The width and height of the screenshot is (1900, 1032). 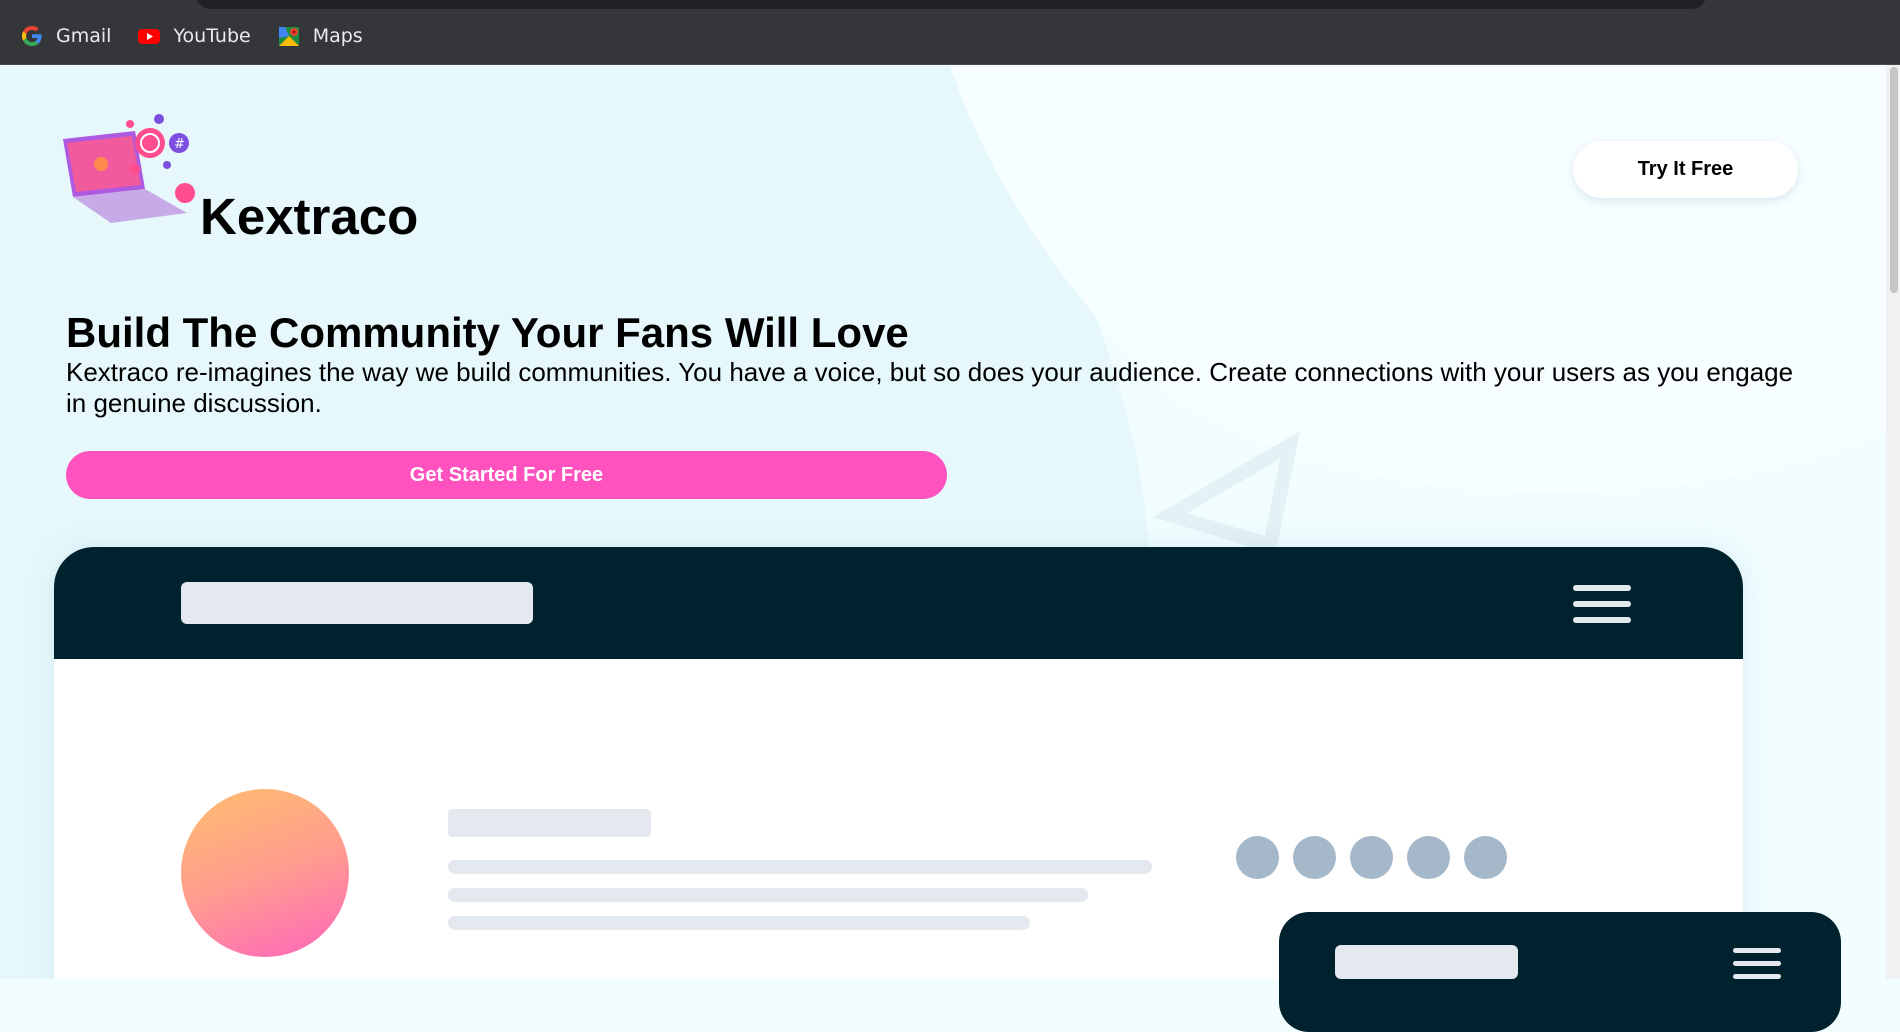 I want to click on page-scrollbar, so click(x=1893, y=522).